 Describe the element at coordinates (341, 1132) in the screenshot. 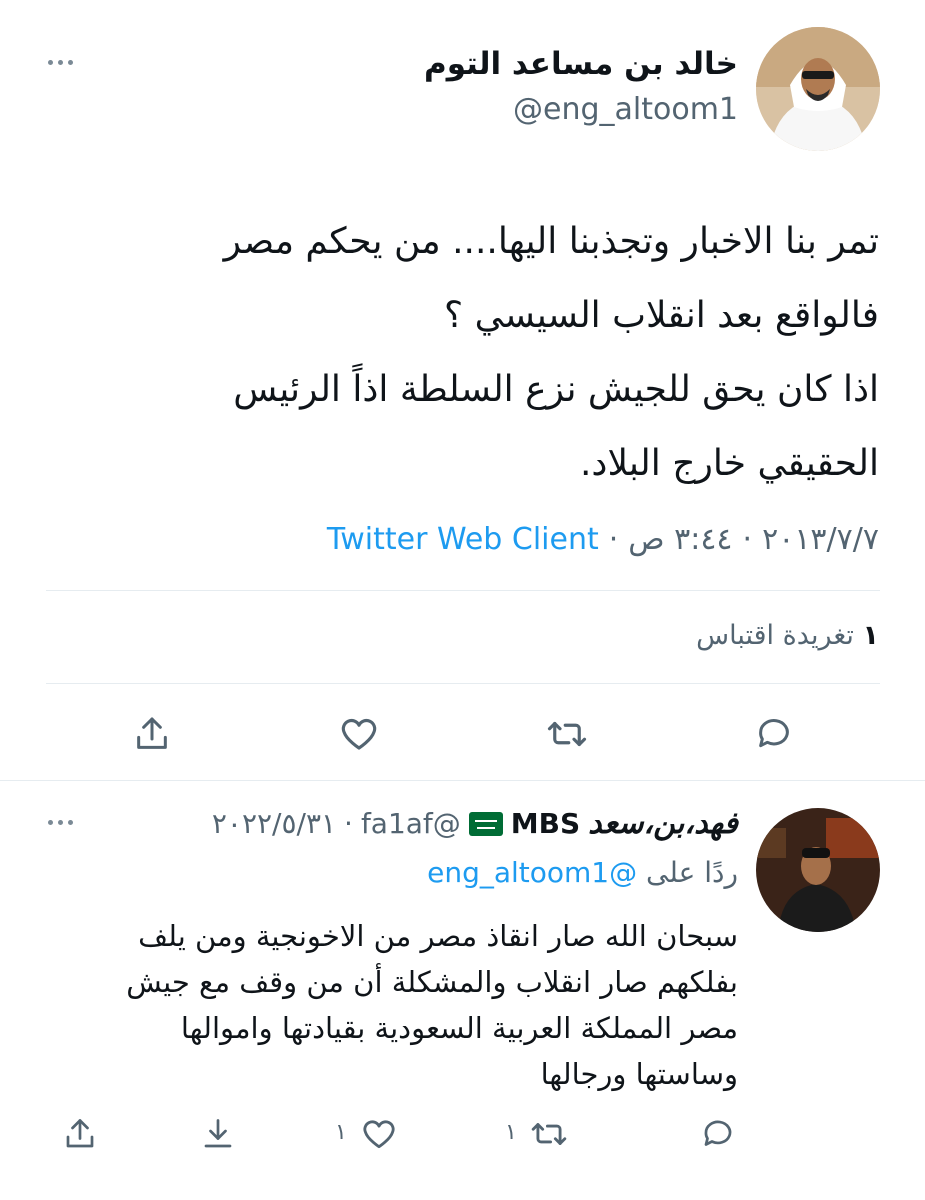

I see `reply-like-count: ١` at that location.